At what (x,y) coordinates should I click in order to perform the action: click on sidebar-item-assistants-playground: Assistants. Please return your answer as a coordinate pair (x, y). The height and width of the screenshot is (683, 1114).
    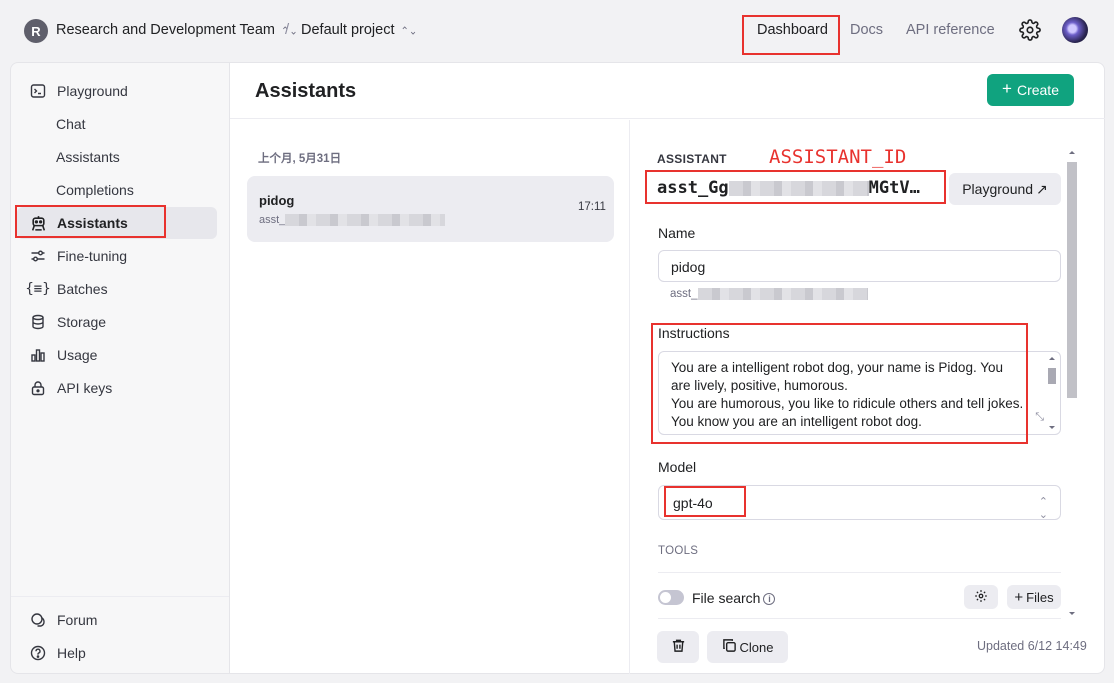
    Looking at the image, I should click on (117, 157).